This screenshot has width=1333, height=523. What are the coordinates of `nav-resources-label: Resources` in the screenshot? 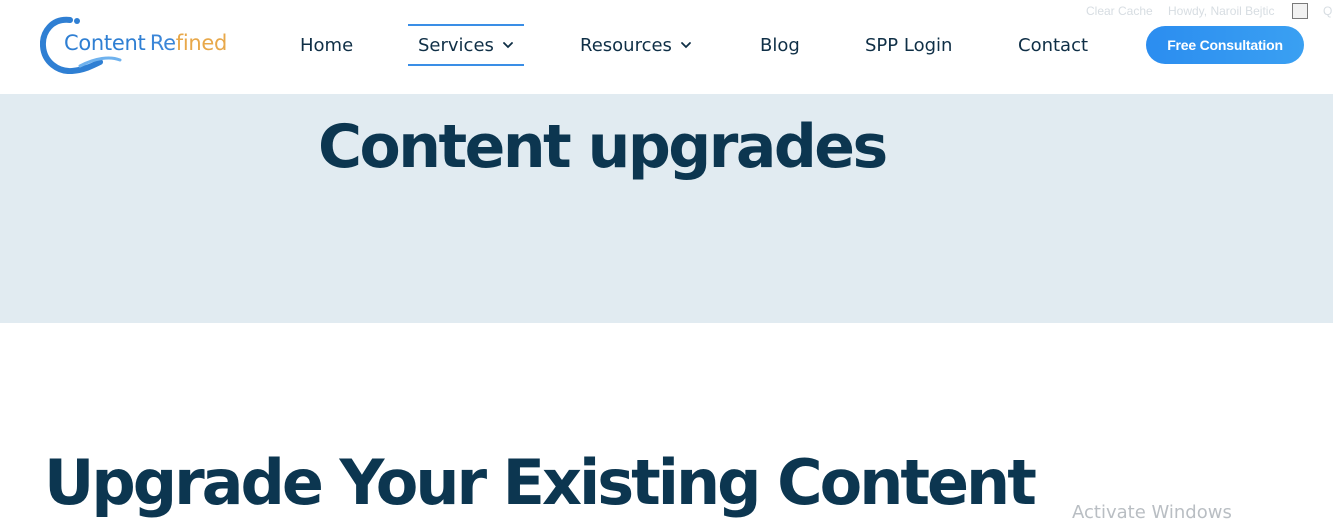 It's located at (626, 45).